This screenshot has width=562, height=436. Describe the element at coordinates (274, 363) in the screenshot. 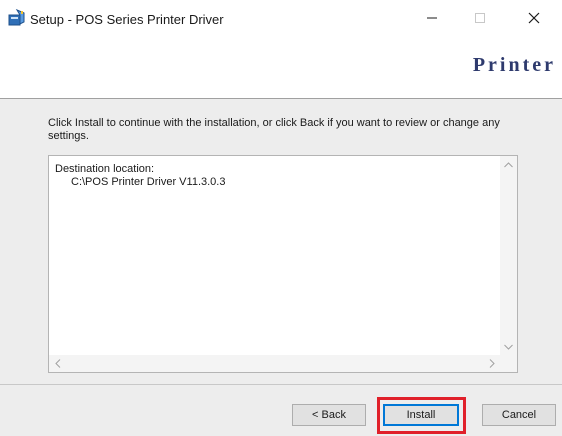

I see `horizontal-scrollbar` at that location.